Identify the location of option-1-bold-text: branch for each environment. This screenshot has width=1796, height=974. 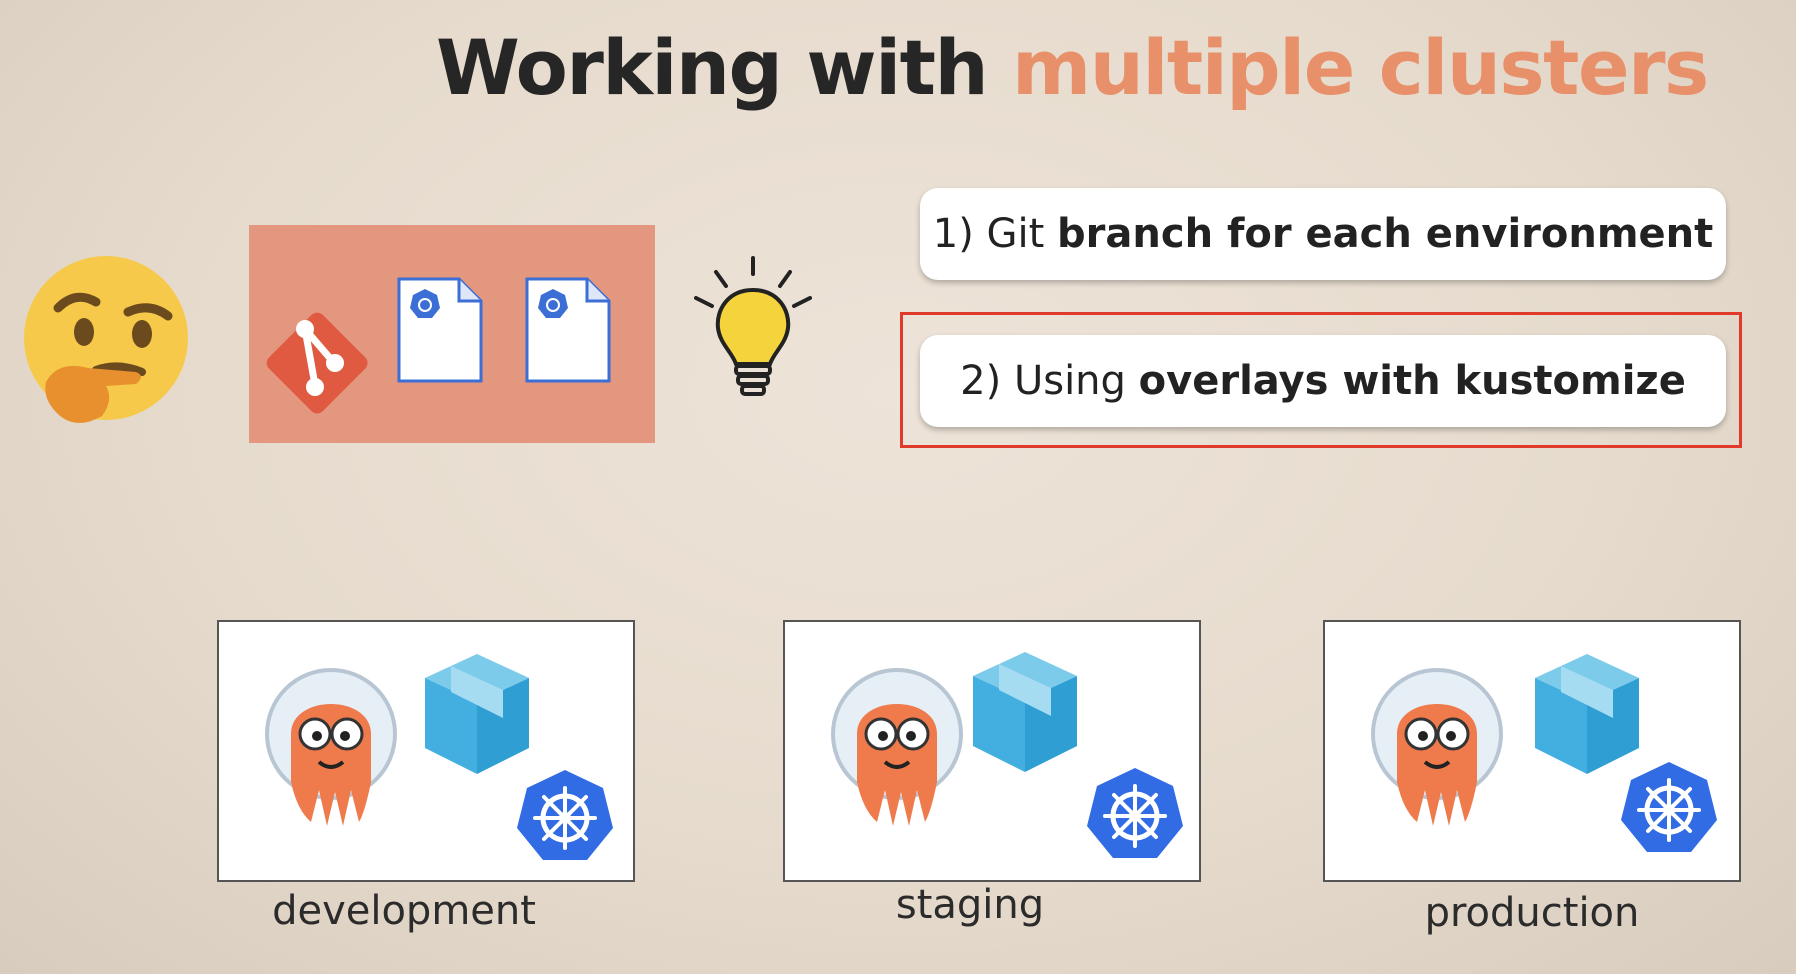
(1385, 234).